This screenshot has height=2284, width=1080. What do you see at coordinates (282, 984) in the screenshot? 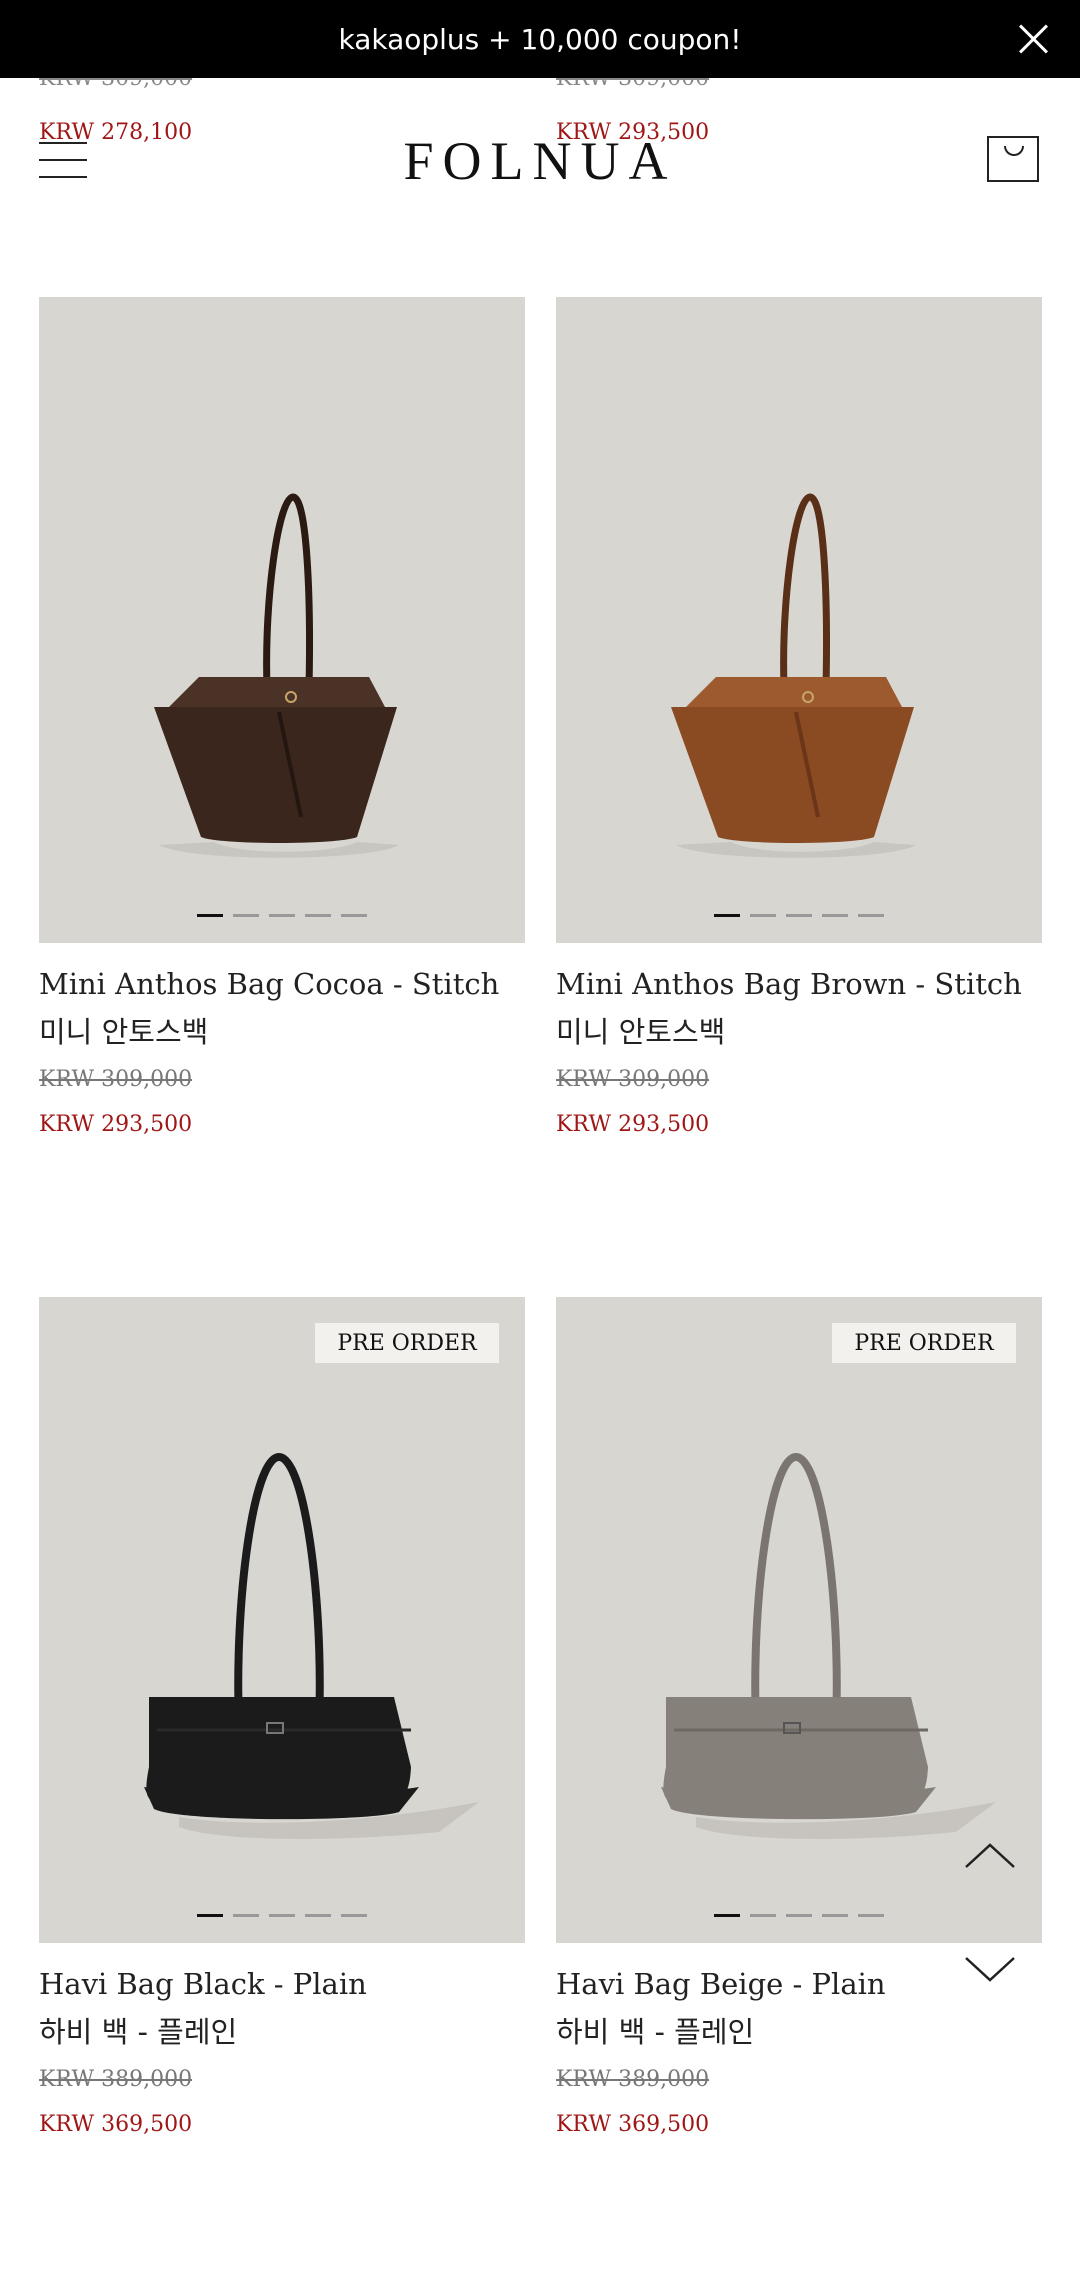
I see `product-name: Mini Anthos Bag Cocoa - Stitch` at bounding box center [282, 984].